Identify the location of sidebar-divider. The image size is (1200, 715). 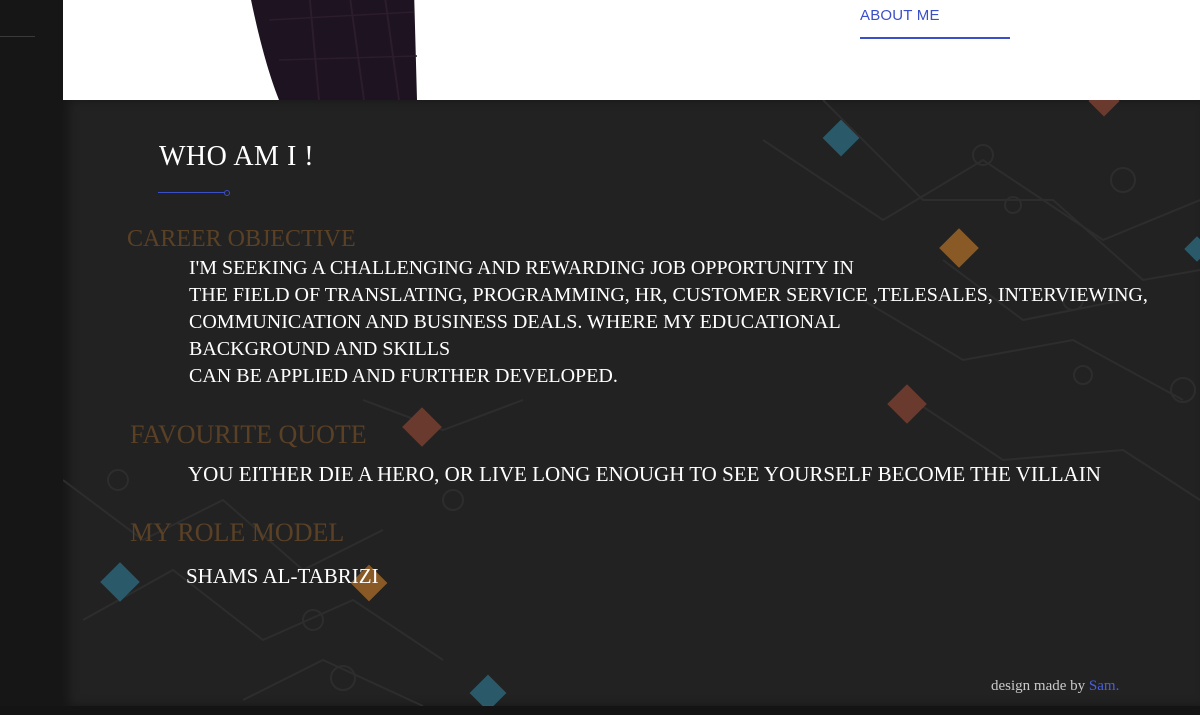
(17, 36).